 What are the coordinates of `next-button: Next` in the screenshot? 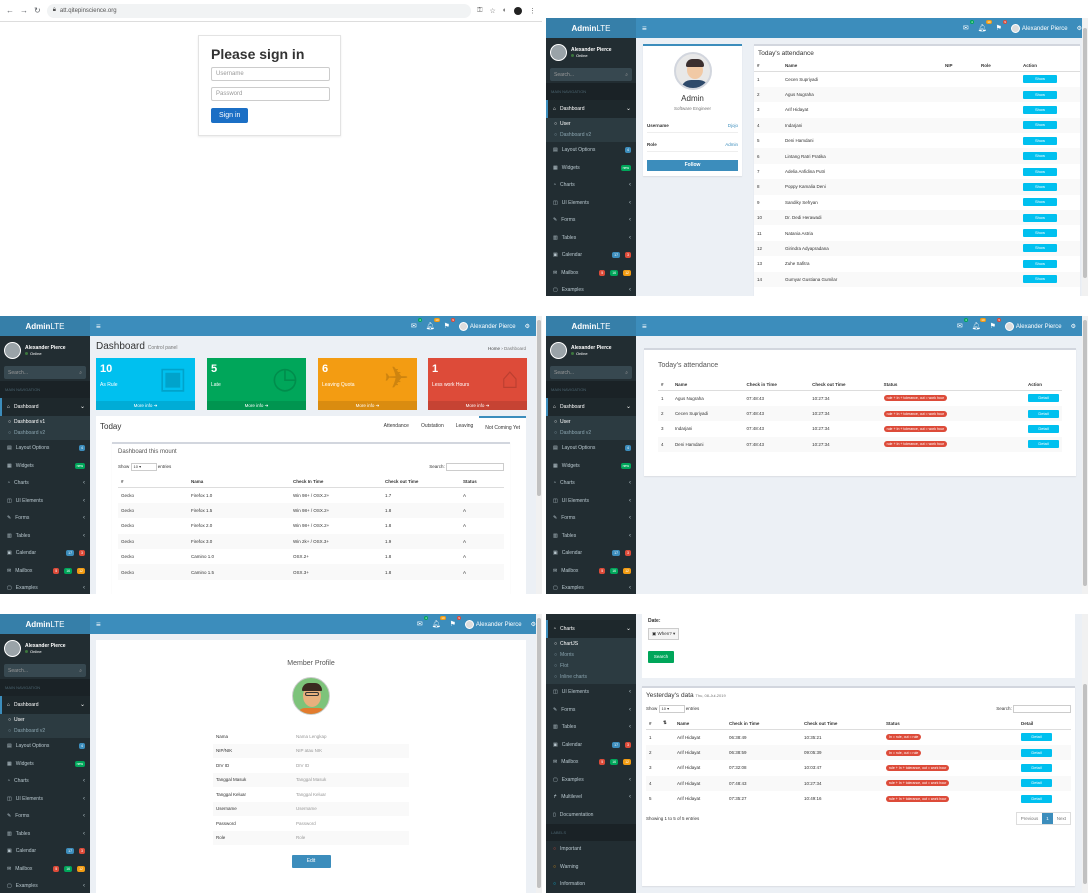 It's located at (1061, 818).